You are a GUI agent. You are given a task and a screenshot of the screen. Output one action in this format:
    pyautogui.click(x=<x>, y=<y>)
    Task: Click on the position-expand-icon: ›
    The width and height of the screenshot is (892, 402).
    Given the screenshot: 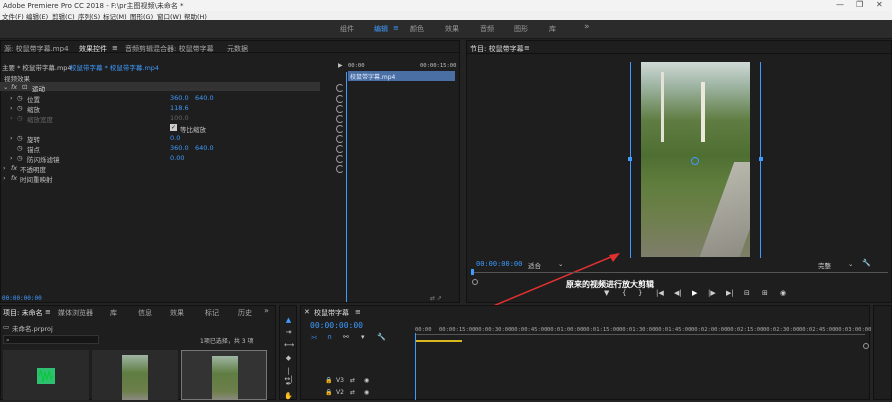 What is the action you would take?
    pyautogui.click(x=11, y=98)
    